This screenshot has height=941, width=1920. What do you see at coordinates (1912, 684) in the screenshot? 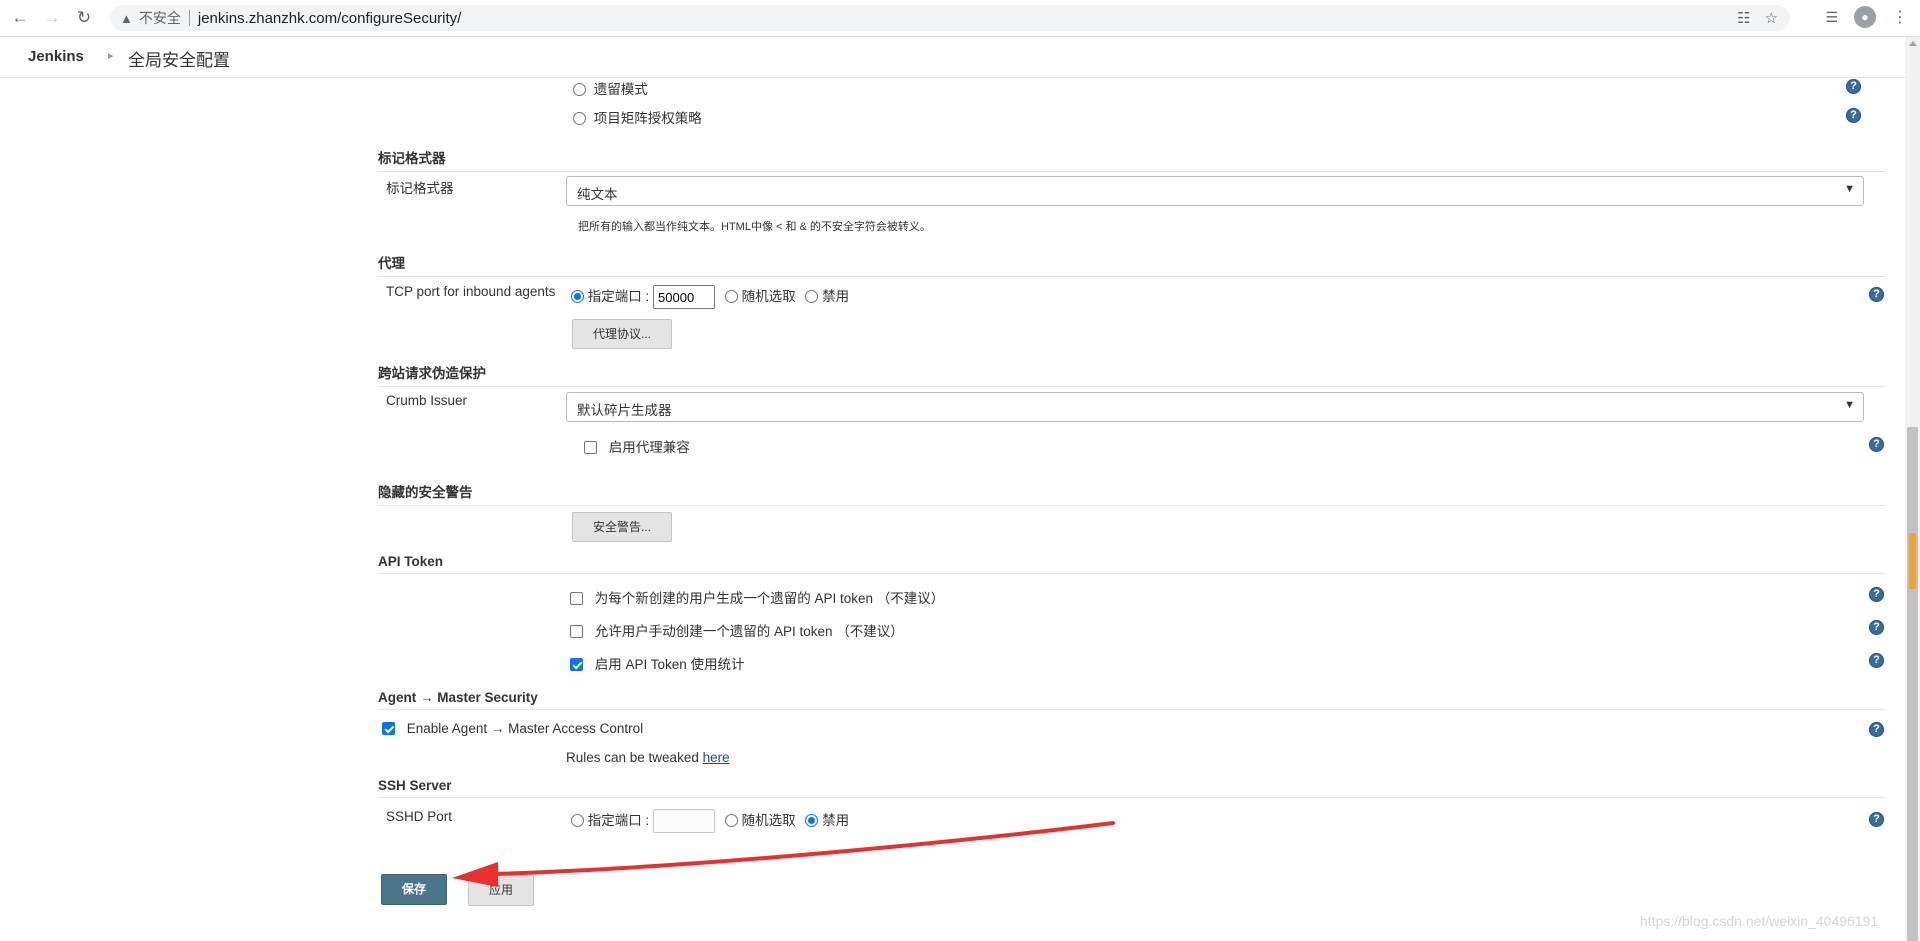
I see `scrollbar-thumb` at bounding box center [1912, 684].